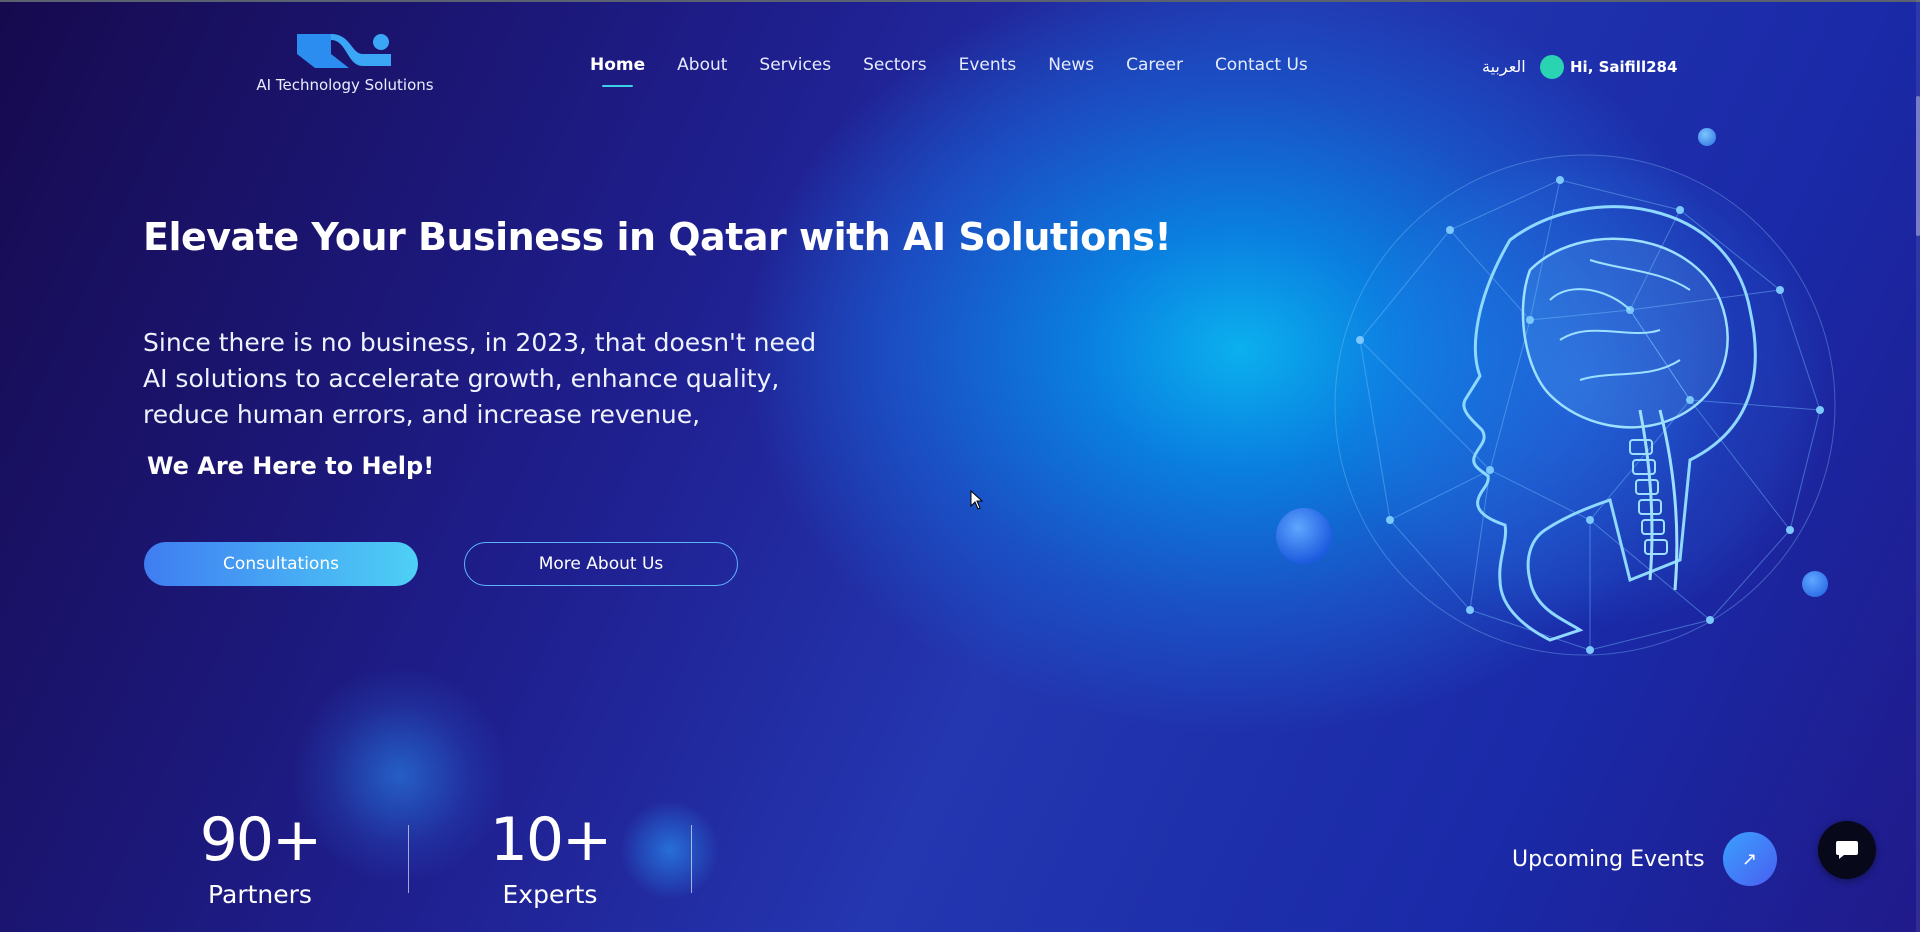 This screenshot has width=1920, height=932. I want to click on nav-about: About, so click(702, 65).